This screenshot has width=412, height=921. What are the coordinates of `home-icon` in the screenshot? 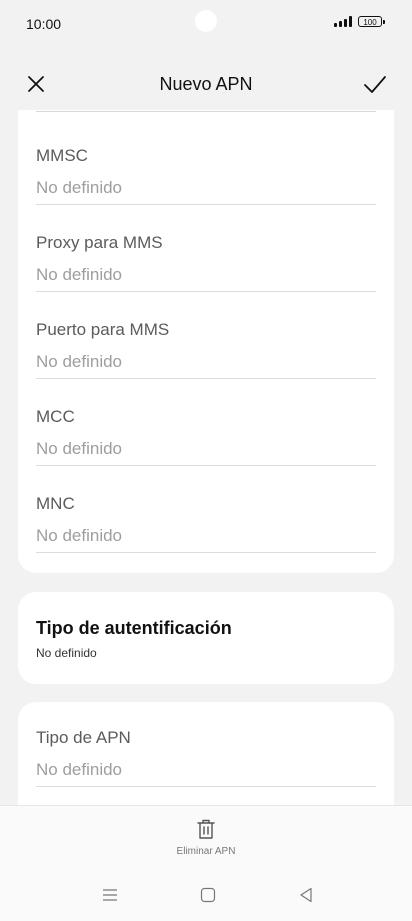 It's located at (208, 895).